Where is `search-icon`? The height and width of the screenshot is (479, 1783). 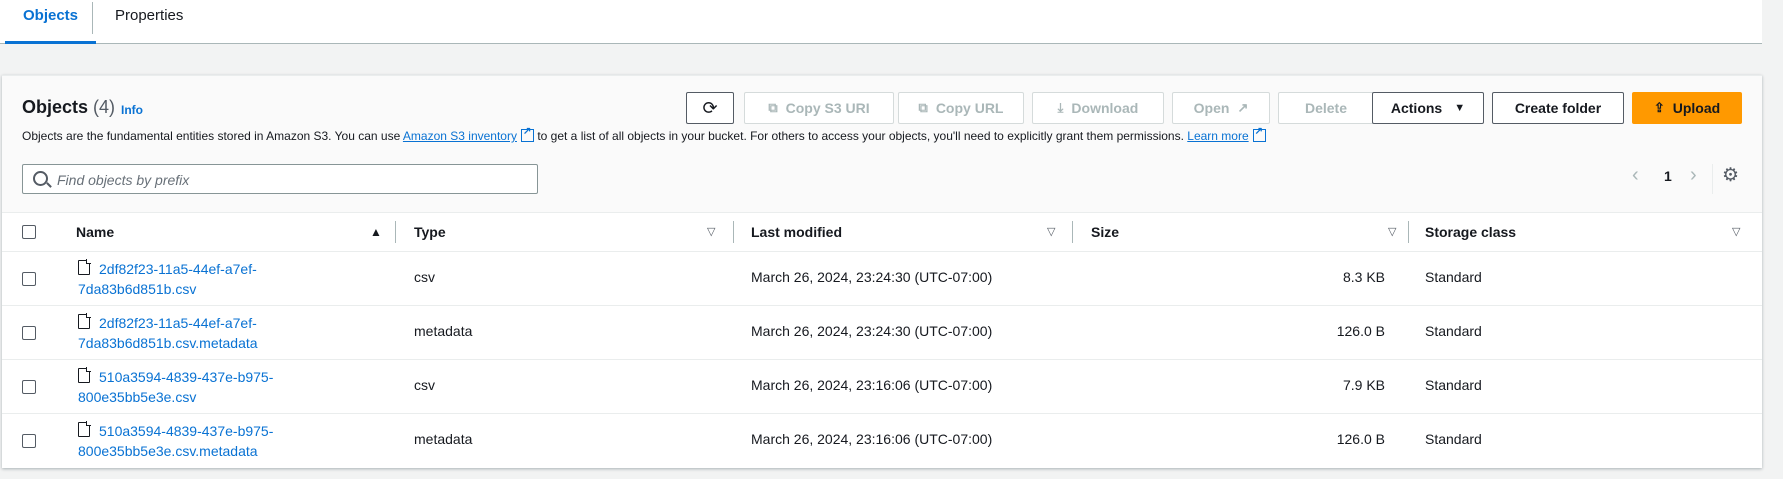 search-icon is located at coordinates (40, 178).